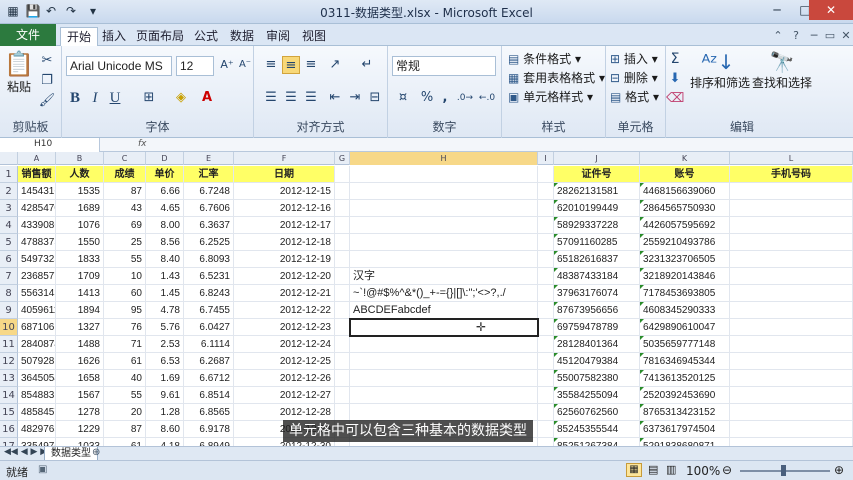 The width and height of the screenshot is (853, 480). What do you see at coordinates (165, 293) in the screenshot?
I see `table-cell: 1.45` at bounding box center [165, 293].